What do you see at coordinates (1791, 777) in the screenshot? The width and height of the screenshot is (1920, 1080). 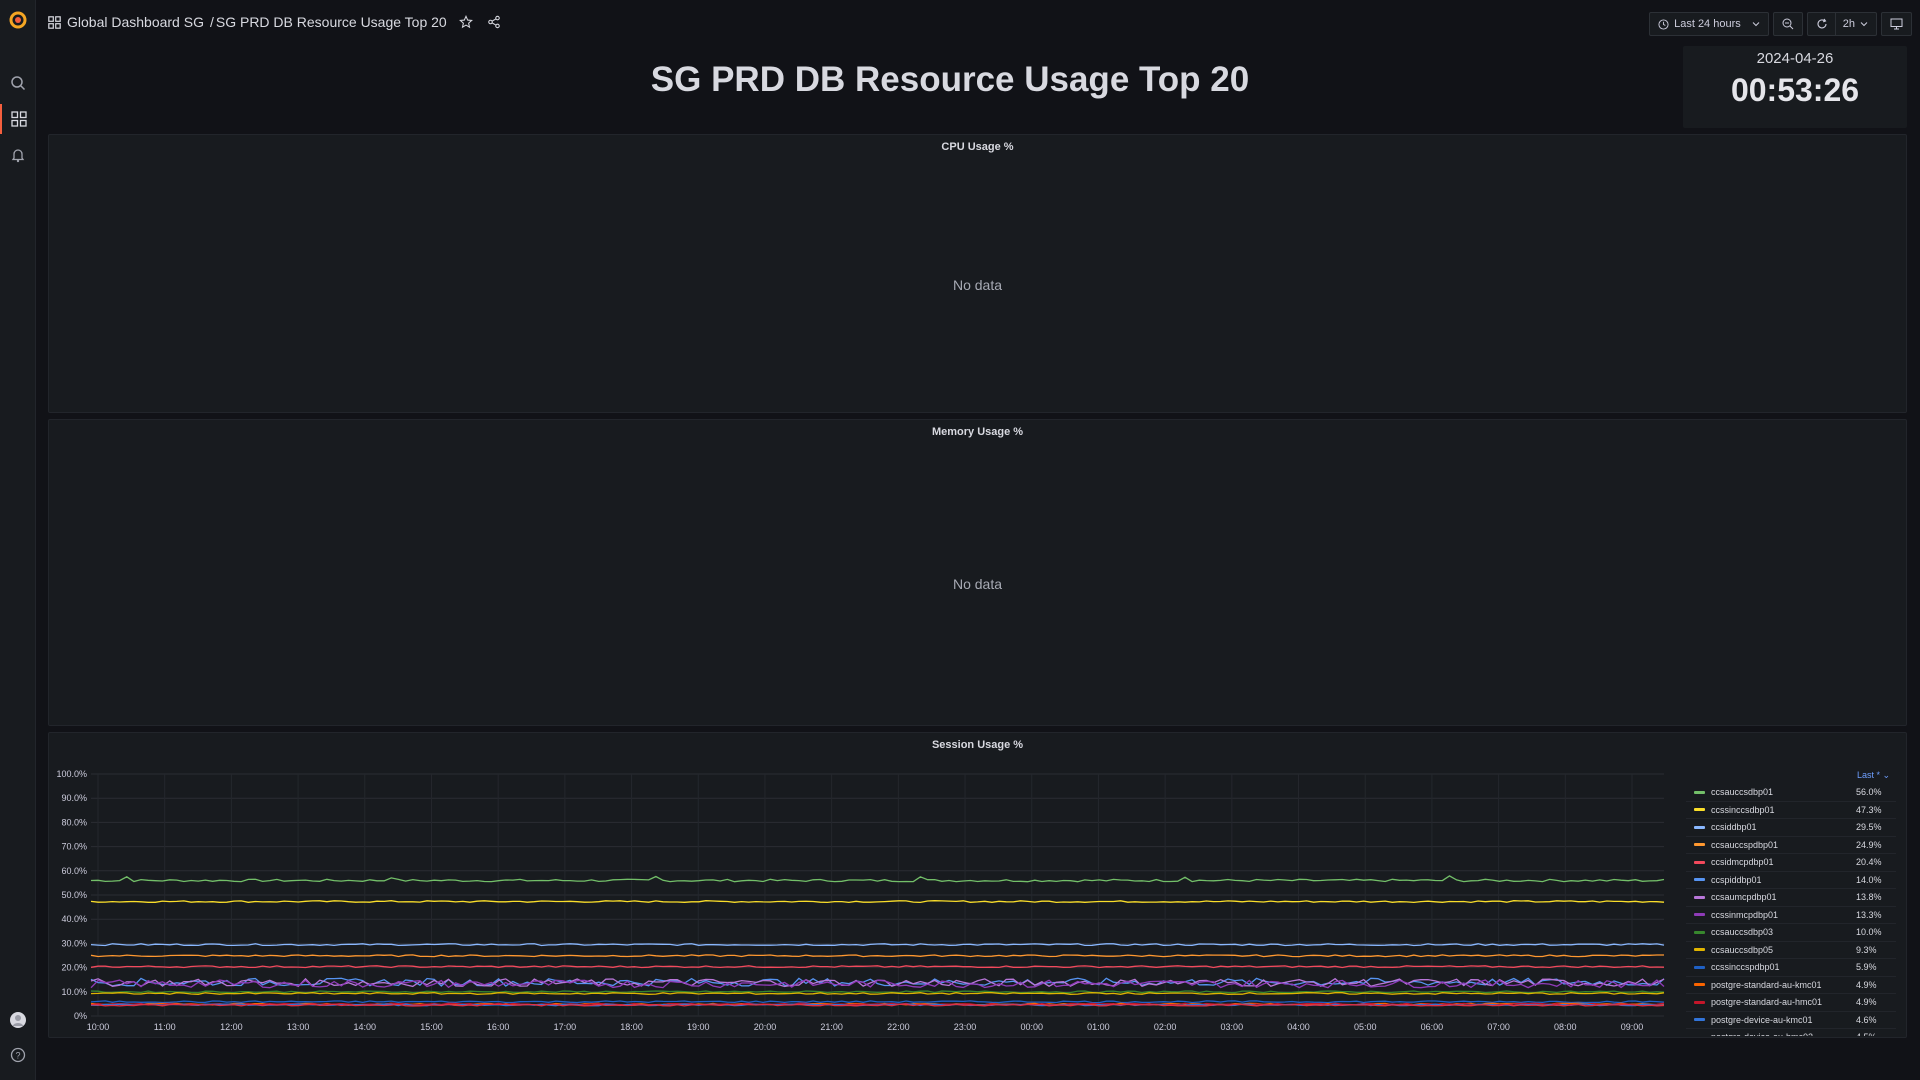 I see `legend-sort-header: Last * ⌄` at bounding box center [1791, 777].